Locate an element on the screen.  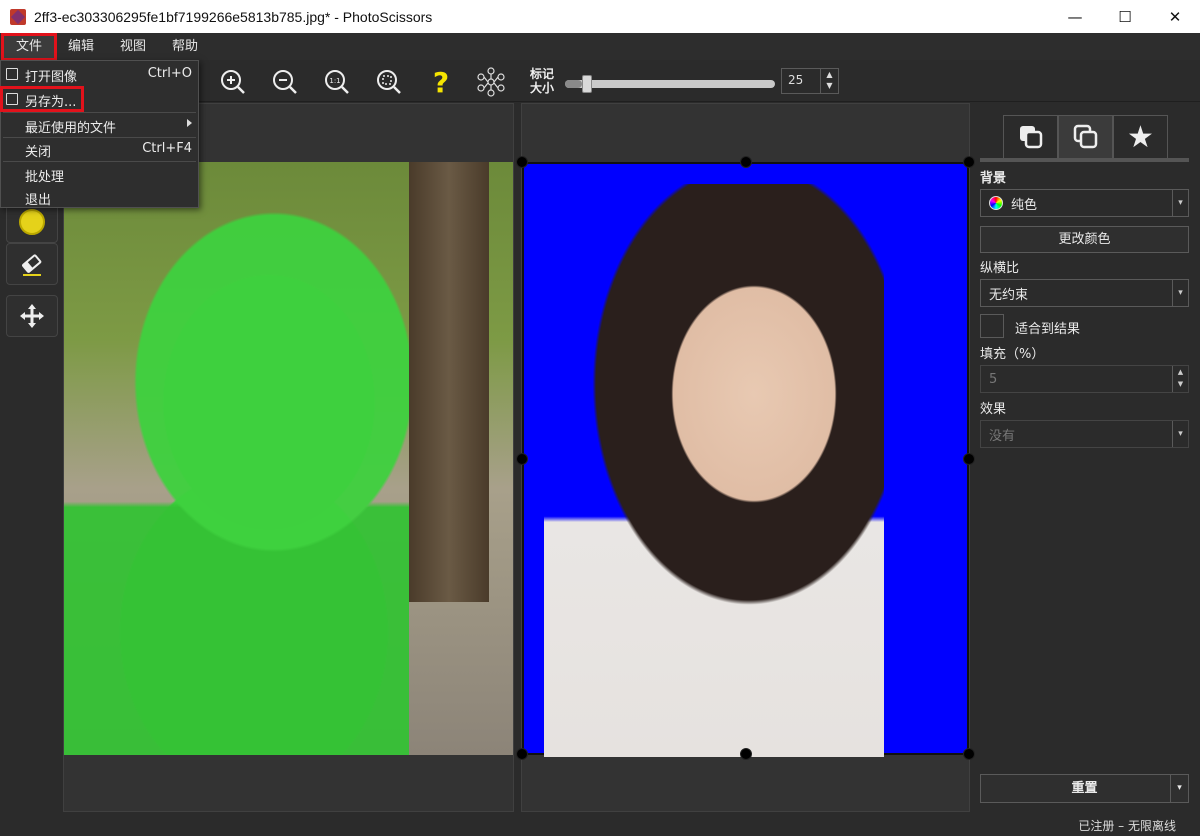
zoom-in-icon is located at coordinates (233, 82).